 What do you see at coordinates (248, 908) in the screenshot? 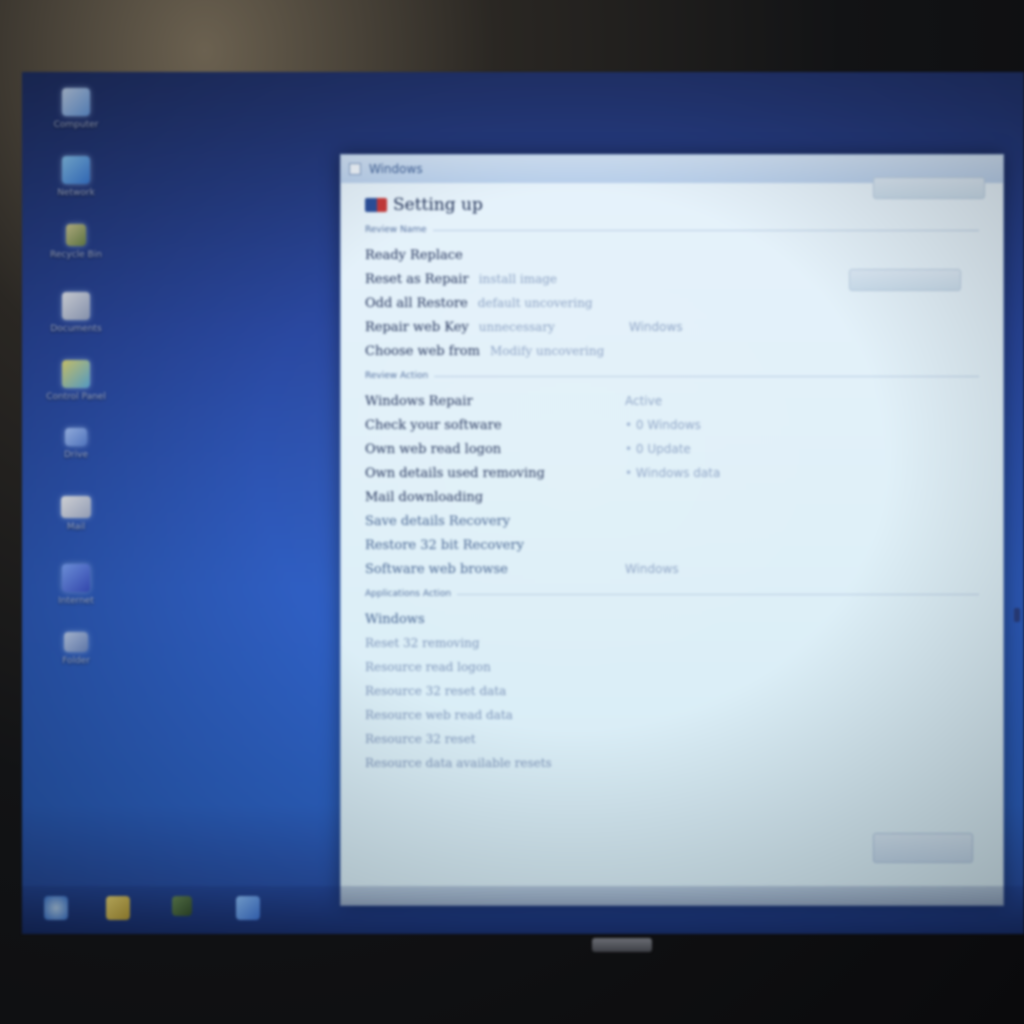
I see `taskbar-app-icon` at bounding box center [248, 908].